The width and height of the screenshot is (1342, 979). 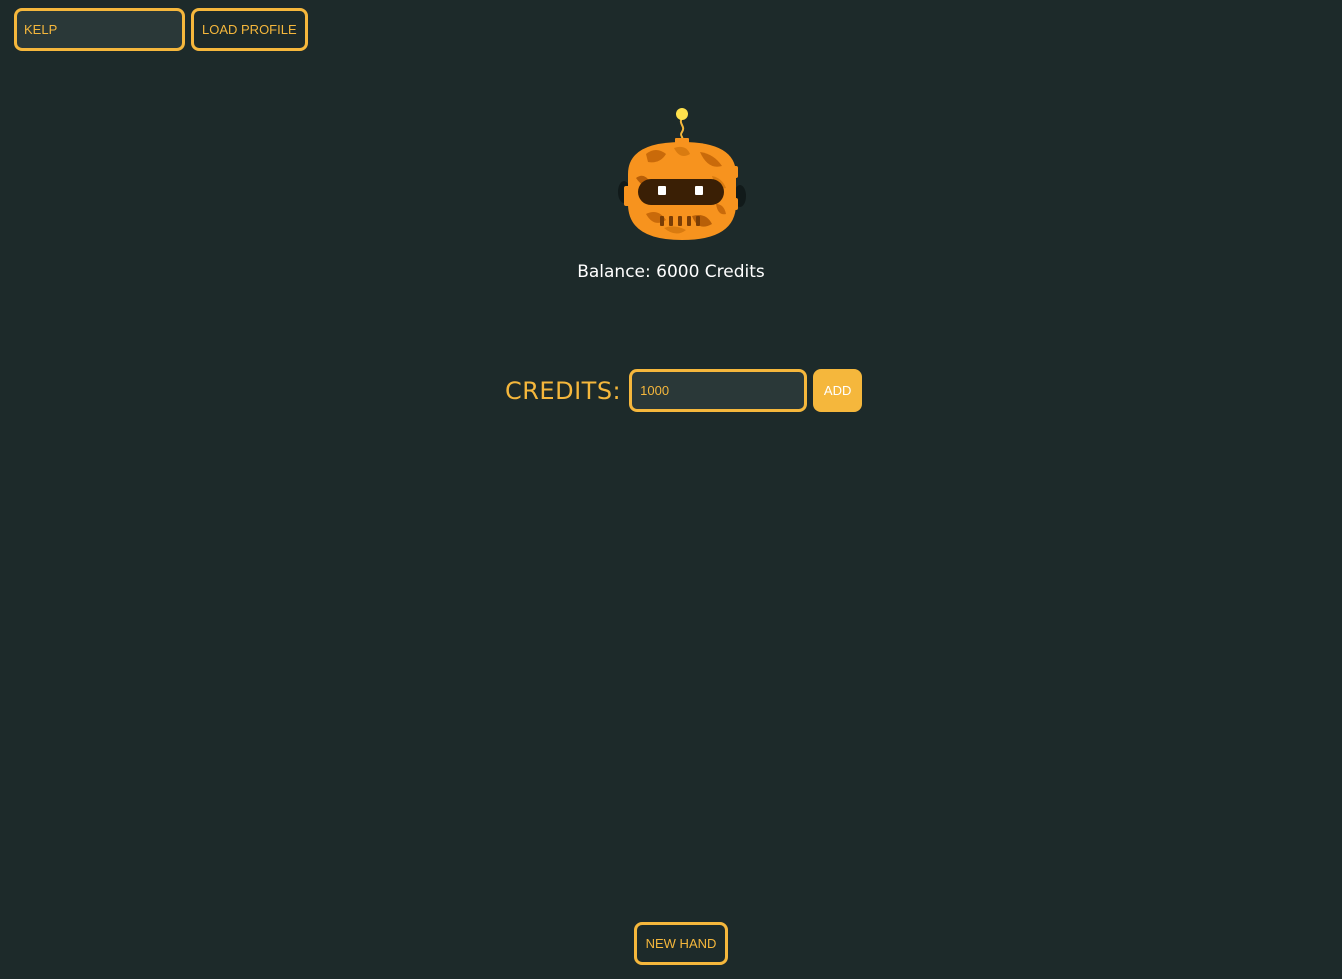 I want to click on add-credits-button: ADD, so click(x=838, y=390).